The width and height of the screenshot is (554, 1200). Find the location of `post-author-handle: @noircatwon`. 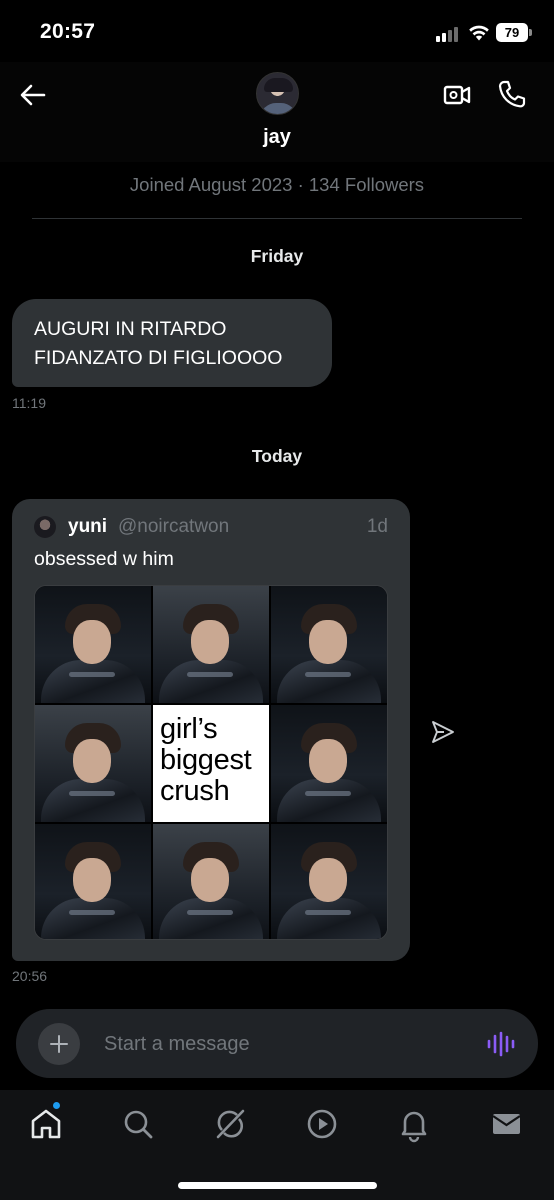

post-author-handle: @noircatwon is located at coordinates (173, 527).